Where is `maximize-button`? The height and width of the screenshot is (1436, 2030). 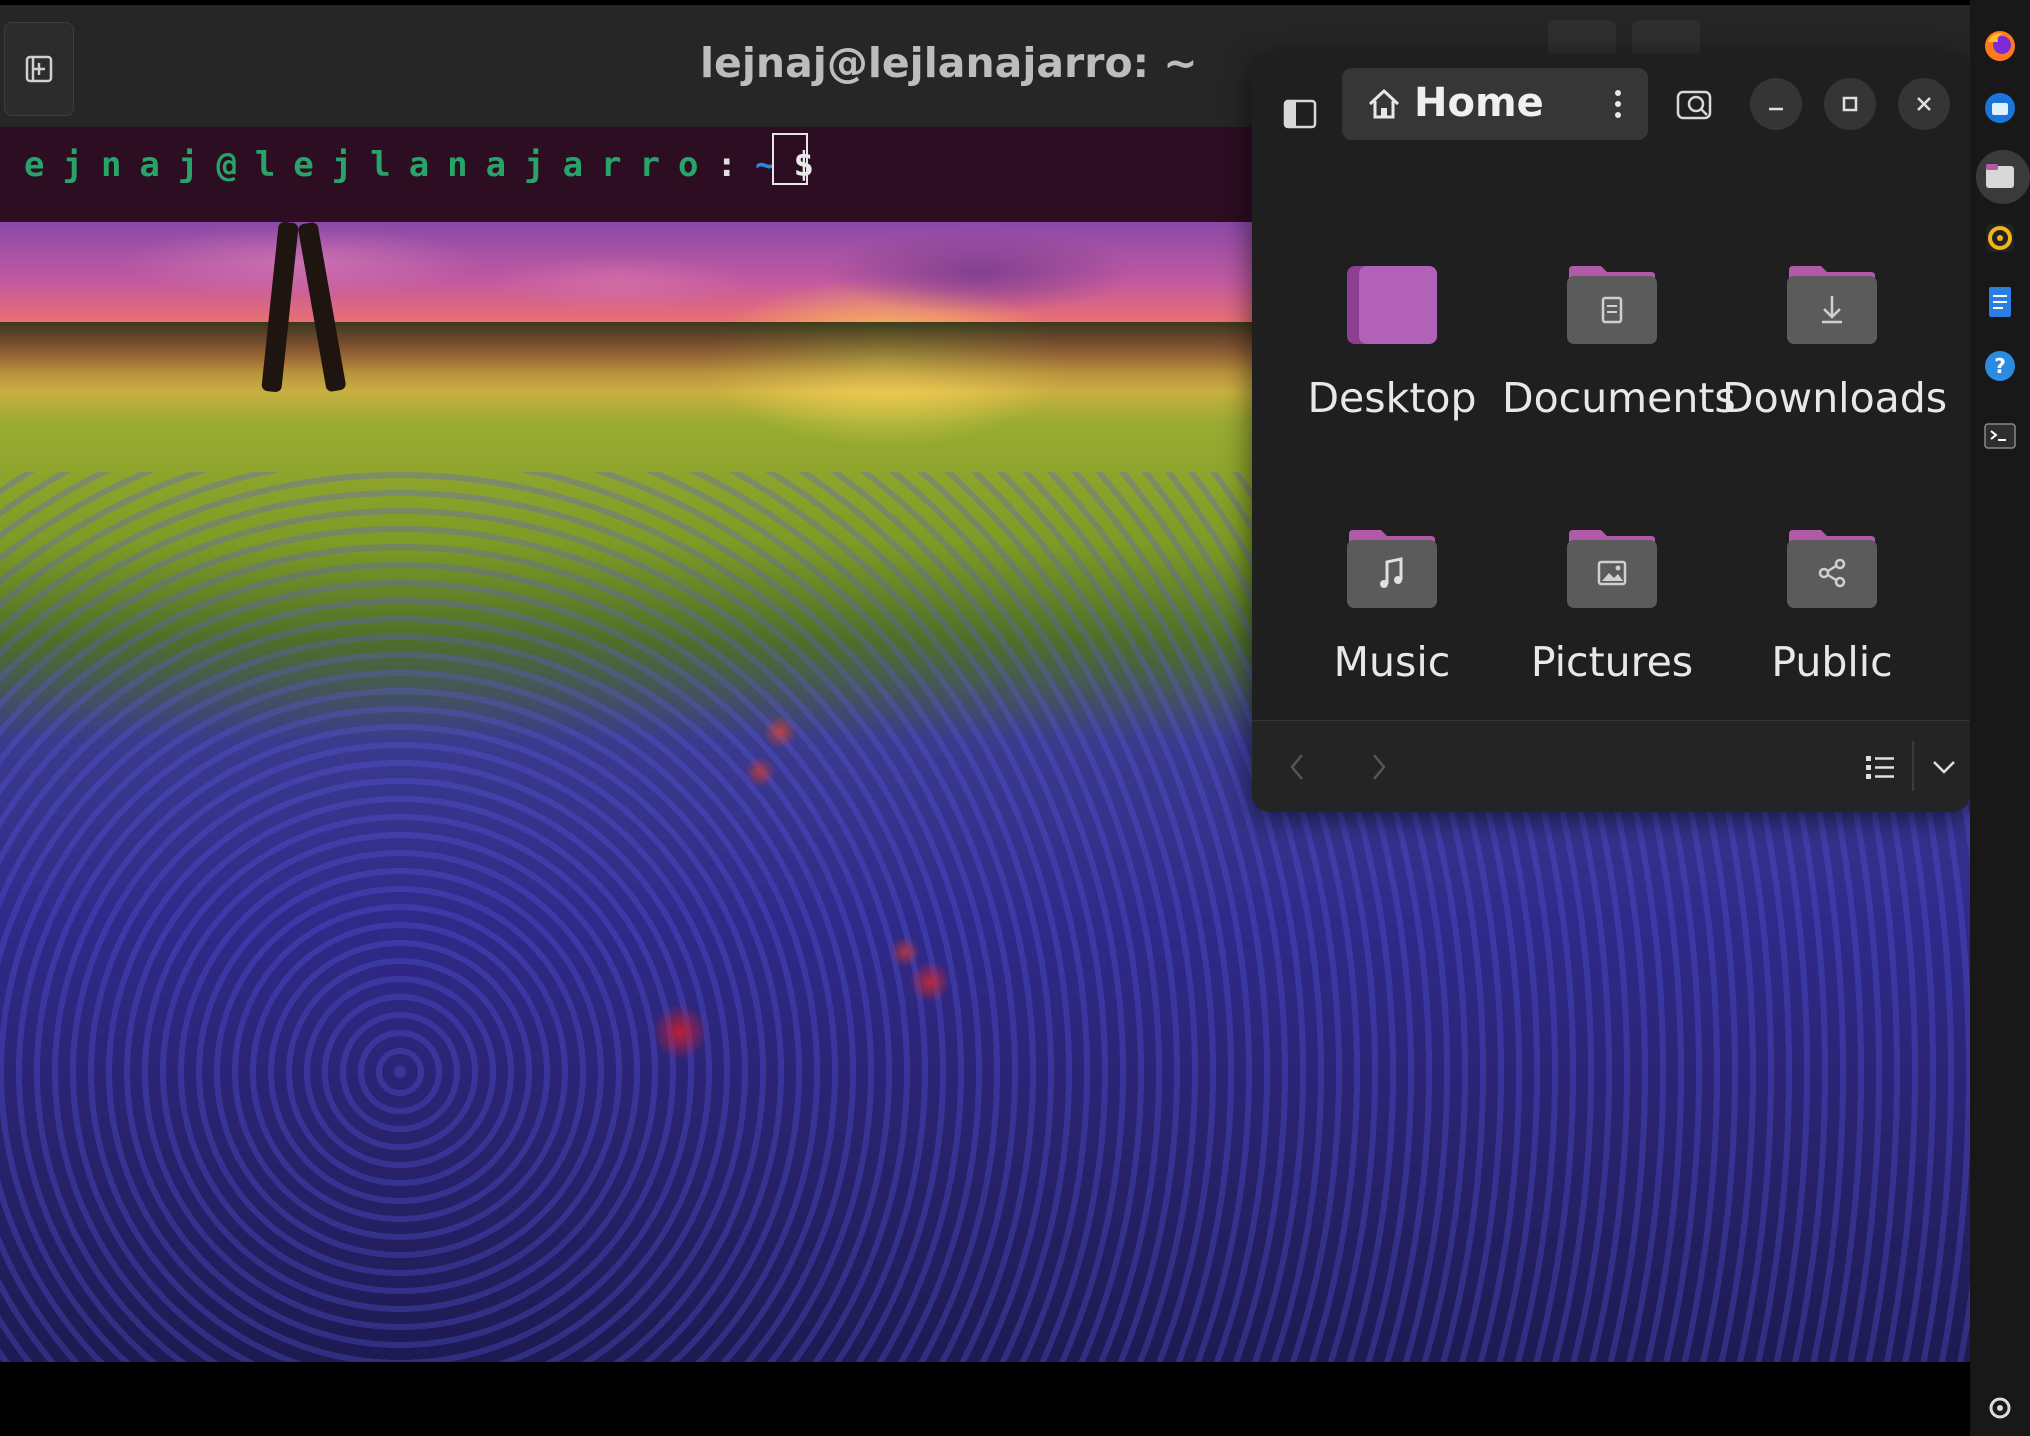 maximize-button is located at coordinates (1850, 104).